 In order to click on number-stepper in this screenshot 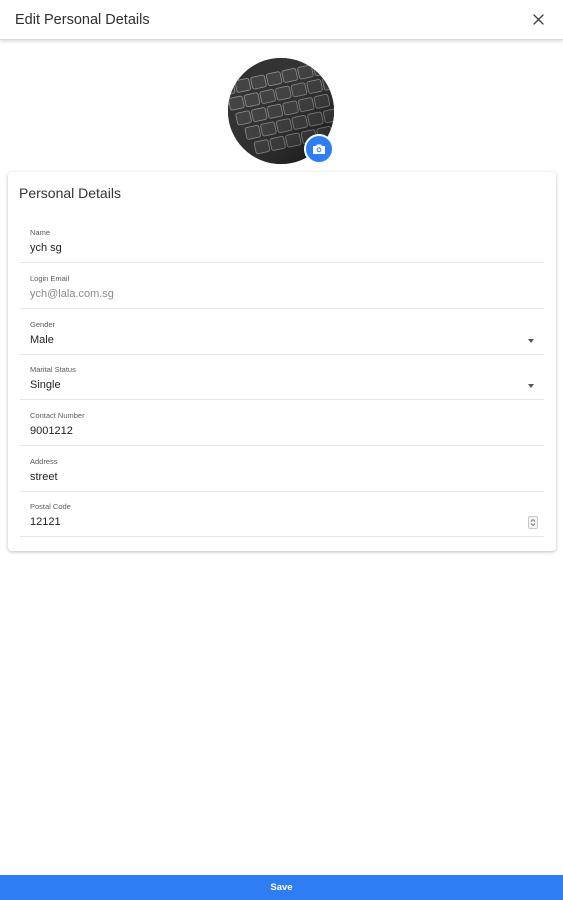, I will do `click(533, 522)`.